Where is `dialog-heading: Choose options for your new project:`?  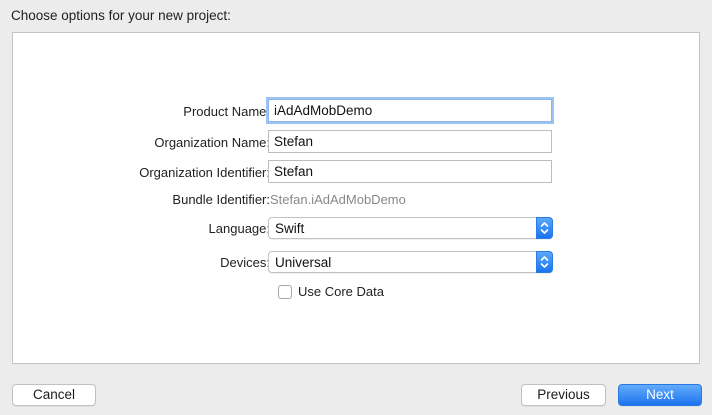
dialog-heading: Choose options for your new project: is located at coordinates (121, 15).